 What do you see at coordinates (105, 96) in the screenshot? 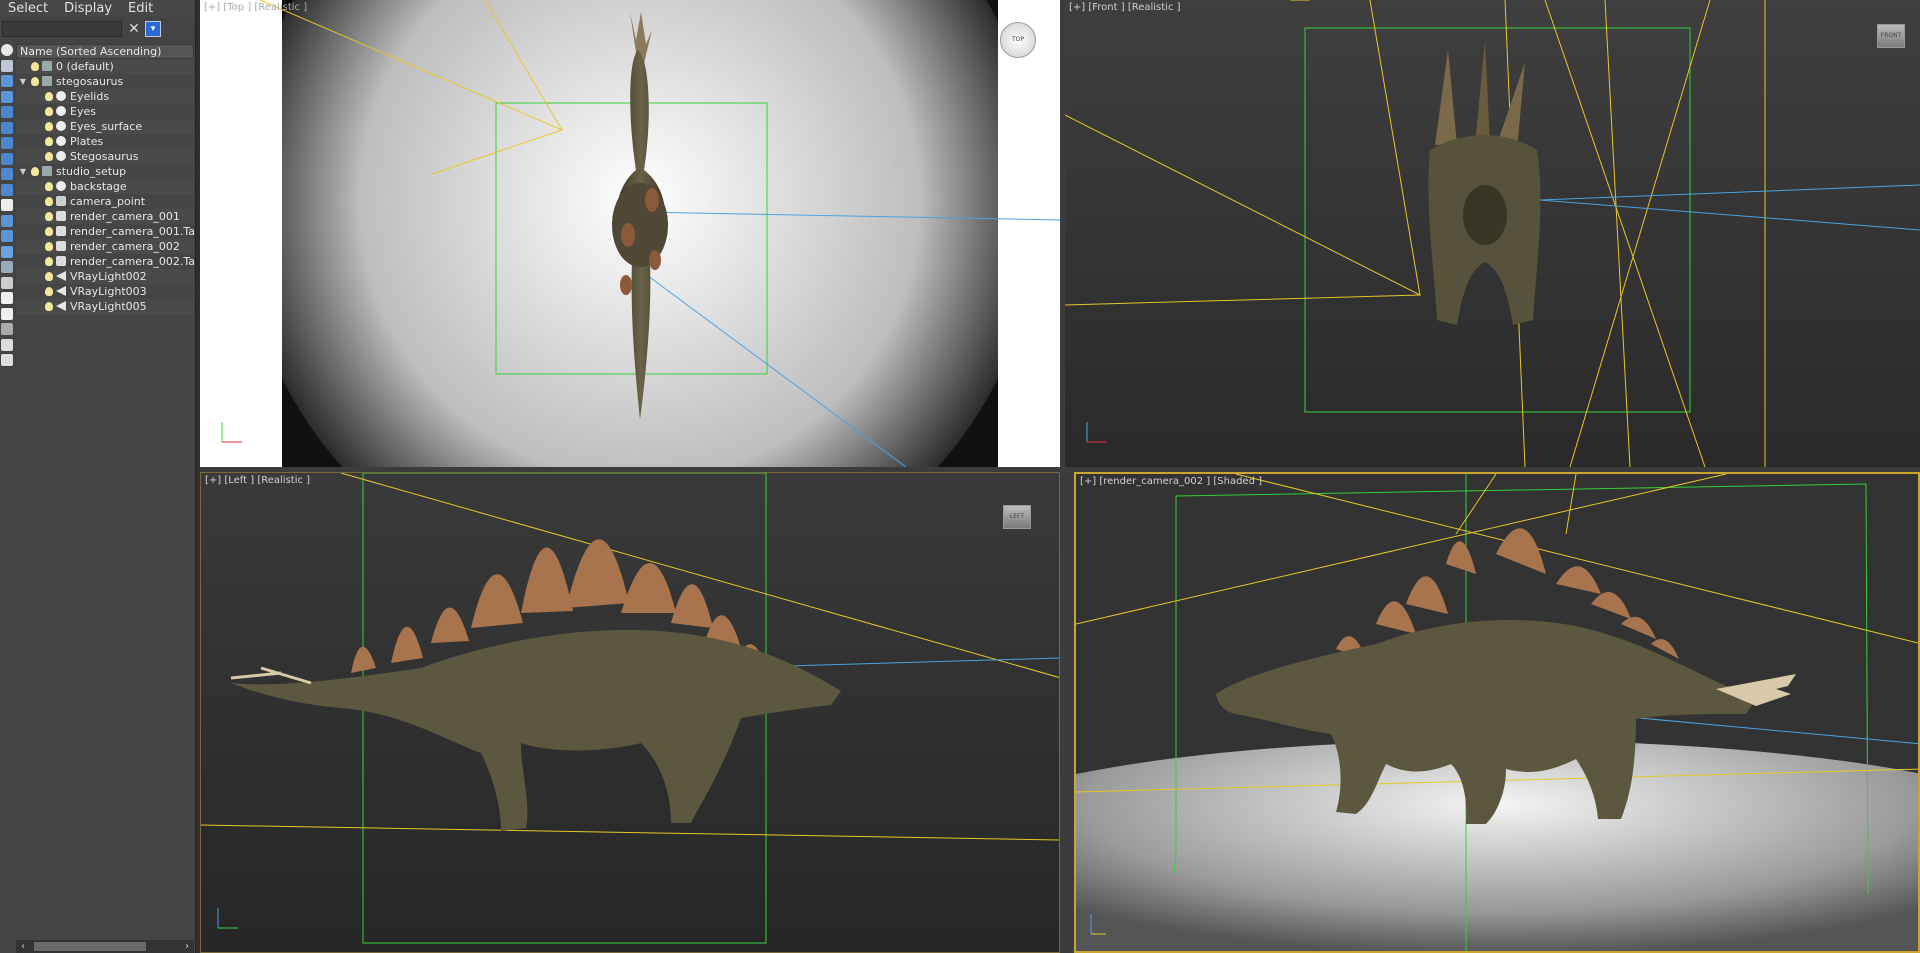
I see `tree-row: Eyelids` at bounding box center [105, 96].